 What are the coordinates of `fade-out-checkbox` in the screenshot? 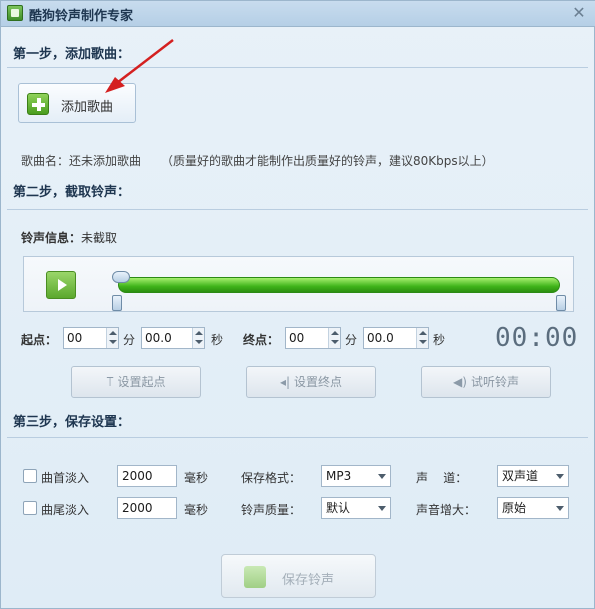 It's located at (30, 508).